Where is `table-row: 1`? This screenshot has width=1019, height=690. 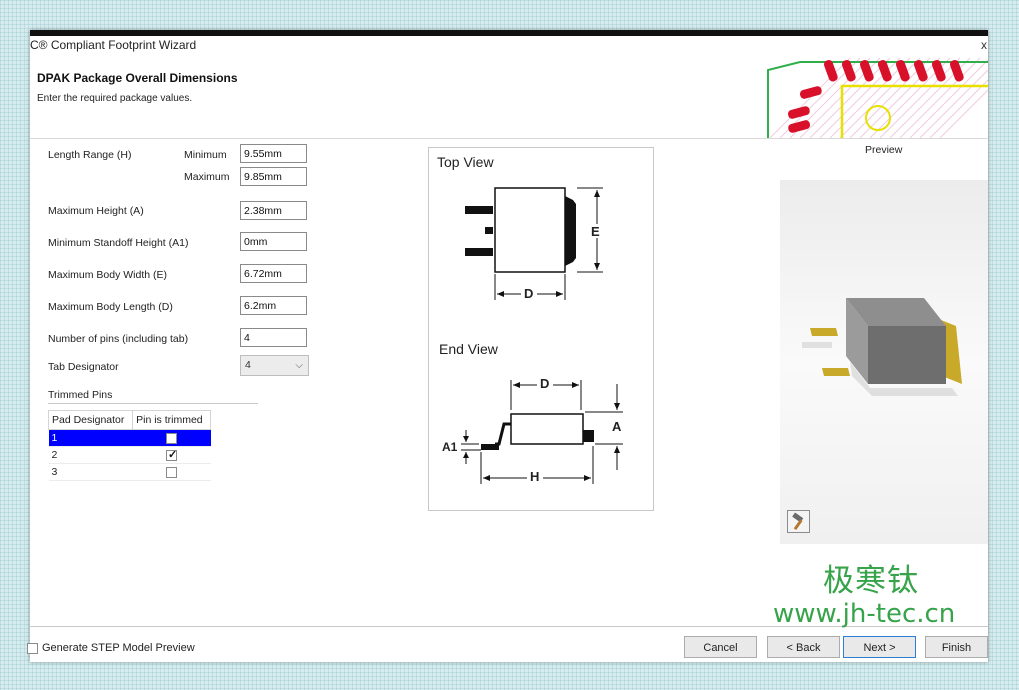 table-row: 1 is located at coordinates (129, 438).